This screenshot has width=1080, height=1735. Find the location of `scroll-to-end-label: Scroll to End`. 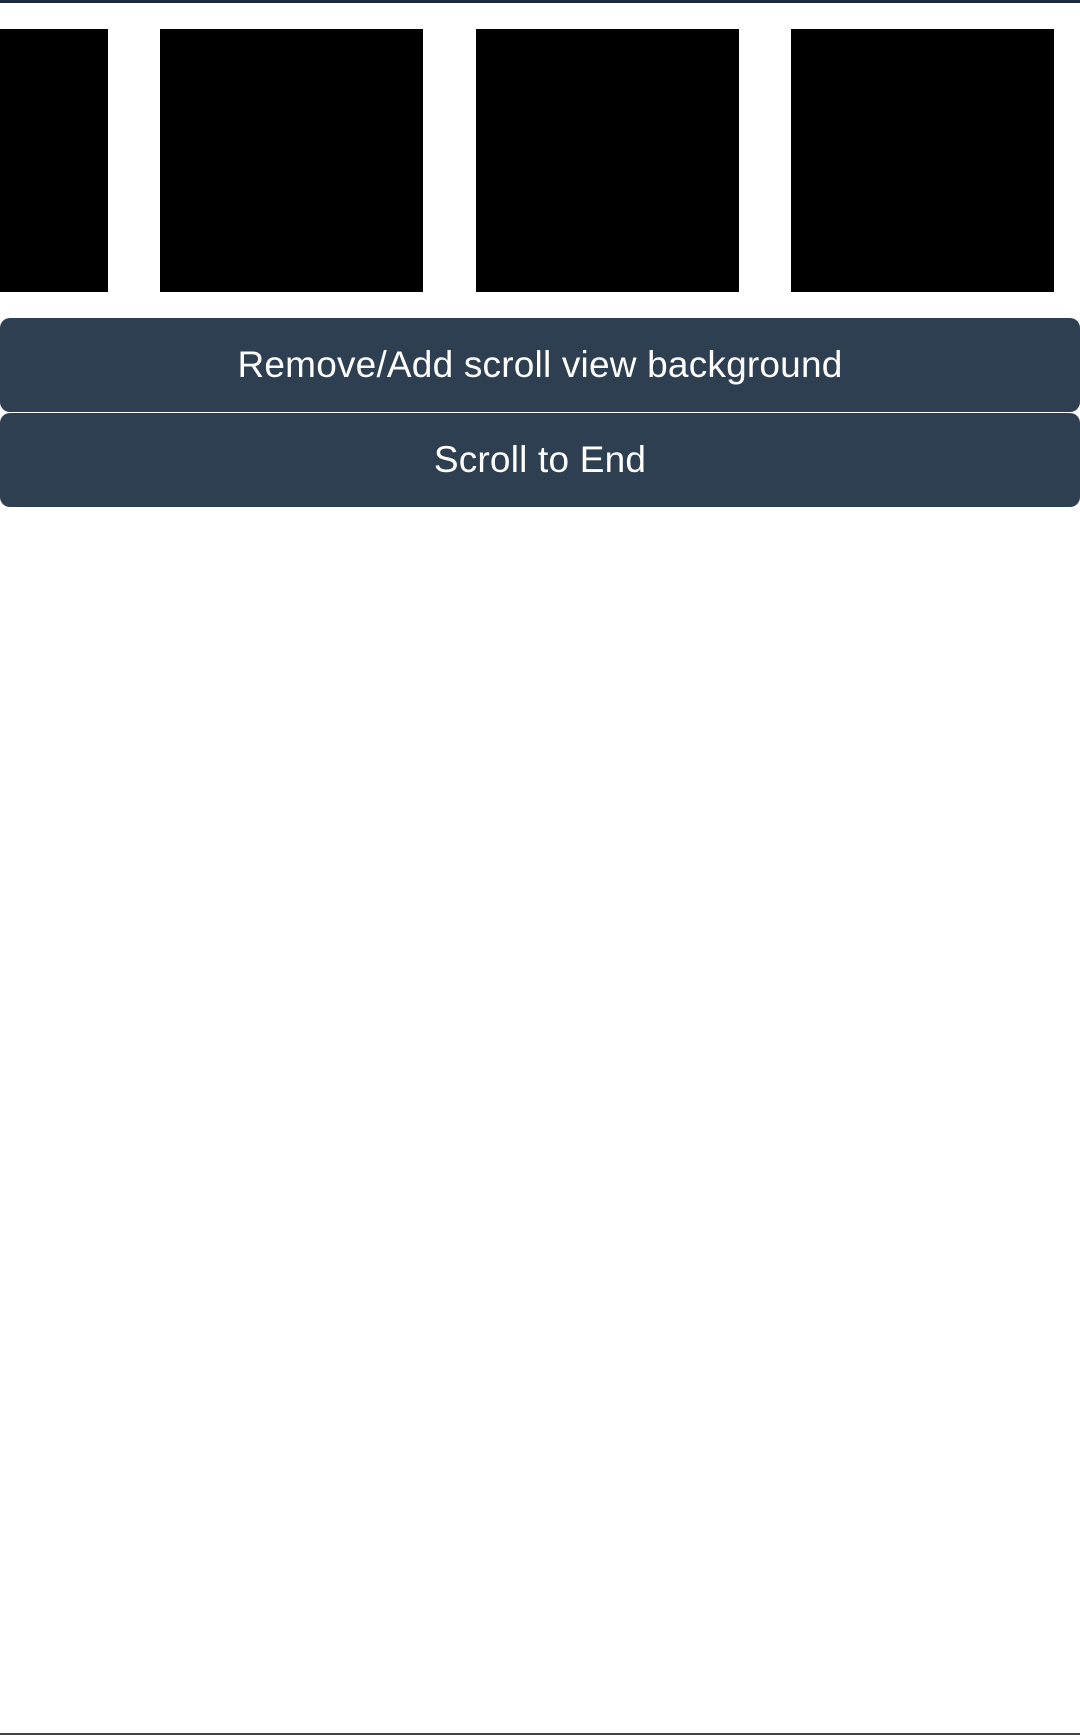

scroll-to-end-label: Scroll to End is located at coordinates (540, 459).